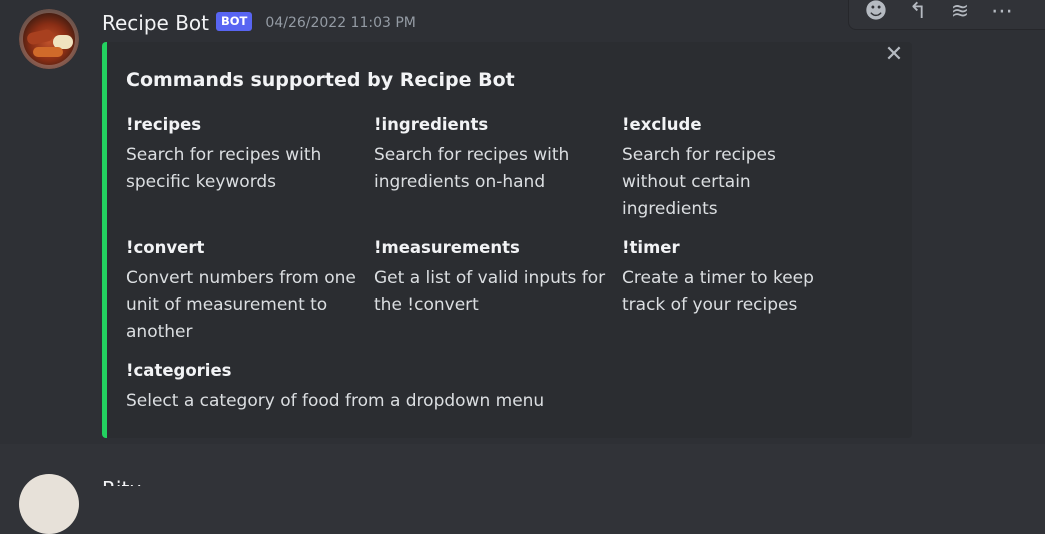 This screenshot has width=1045, height=534. What do you see at coordinates (894, 55) in the screenshot?
I see `close-icon: ✕` at bounding box center [894, 55].